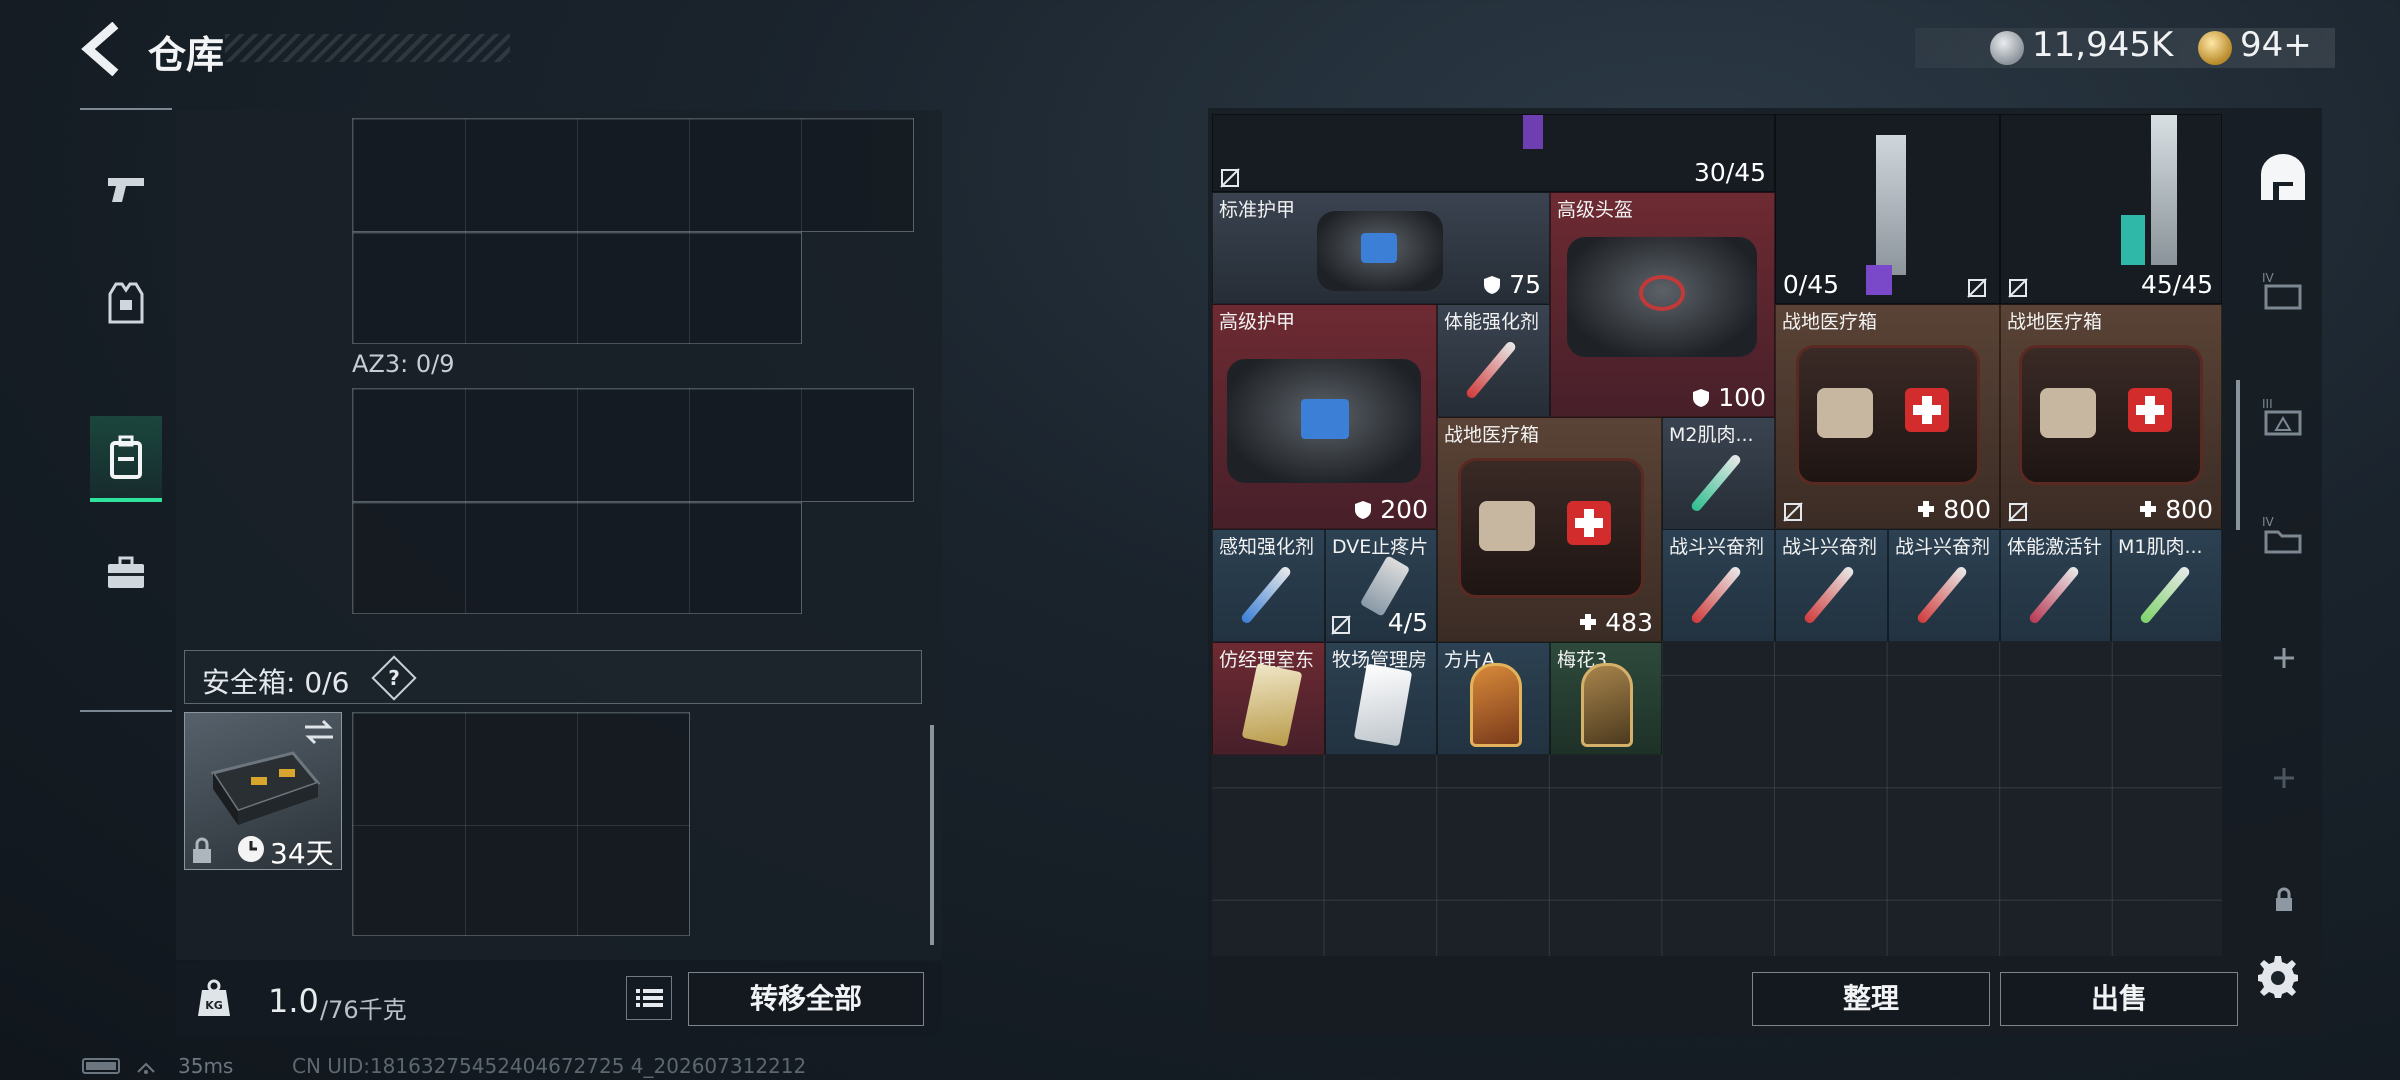 Image resolution: width=2400 pixels, height=1080 pixels. What do you see at coordinates (2284, 292) in the screenshot?
I see `tab-storage-4: IV` at bounding box center [2284, 292].